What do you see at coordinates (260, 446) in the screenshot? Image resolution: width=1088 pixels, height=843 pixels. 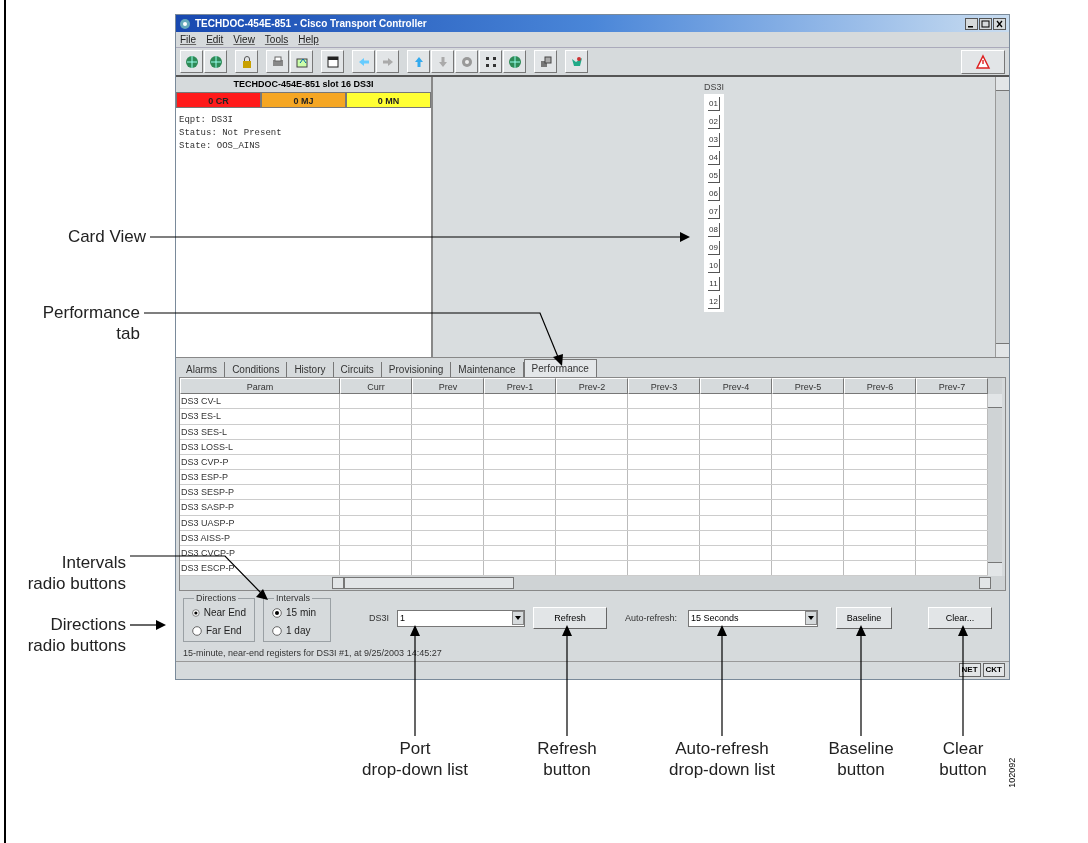 I see `param-cell: DS3 LOSS-L` at bounding box center [260, 446].